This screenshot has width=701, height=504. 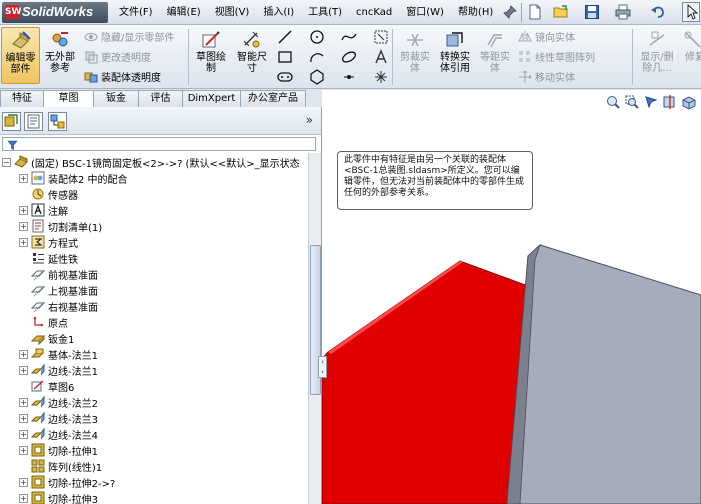 What do you see at coordinates (381, 57) in the screenshot?
I see `text-tool-icon` at bounding box center [381, 57].